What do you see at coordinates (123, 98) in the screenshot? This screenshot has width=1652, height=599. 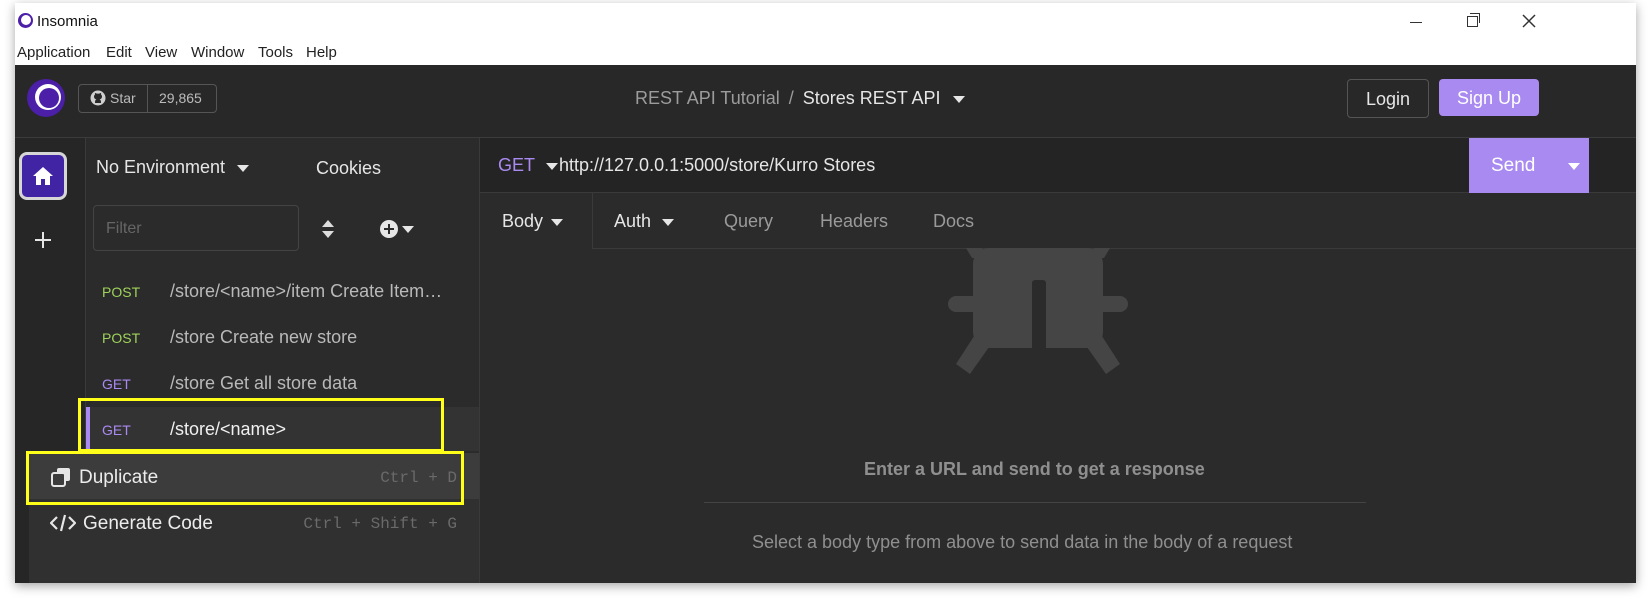 I see `github-star-label: Star` at bounding box center [123, 98].